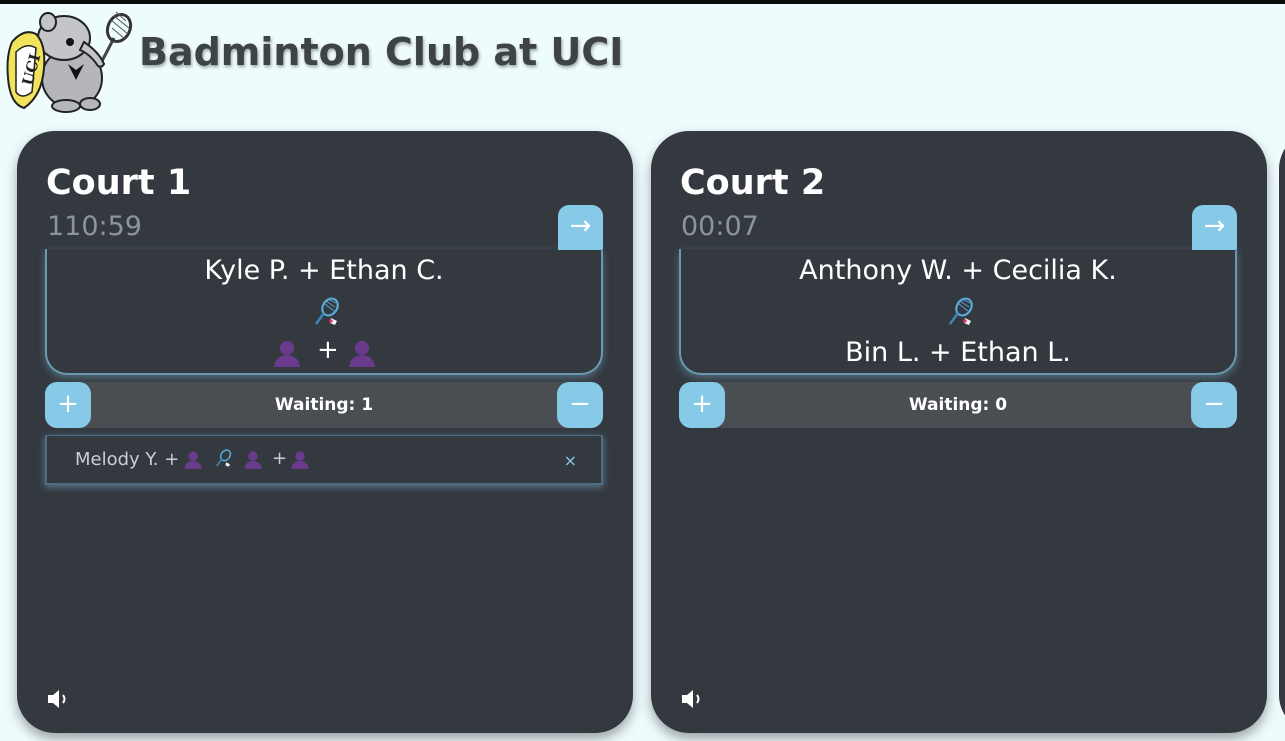  Describe the element at coordinates (958, 352) in the screenshot. I see `team-b: Bin L. + Ethan L.` at that location.